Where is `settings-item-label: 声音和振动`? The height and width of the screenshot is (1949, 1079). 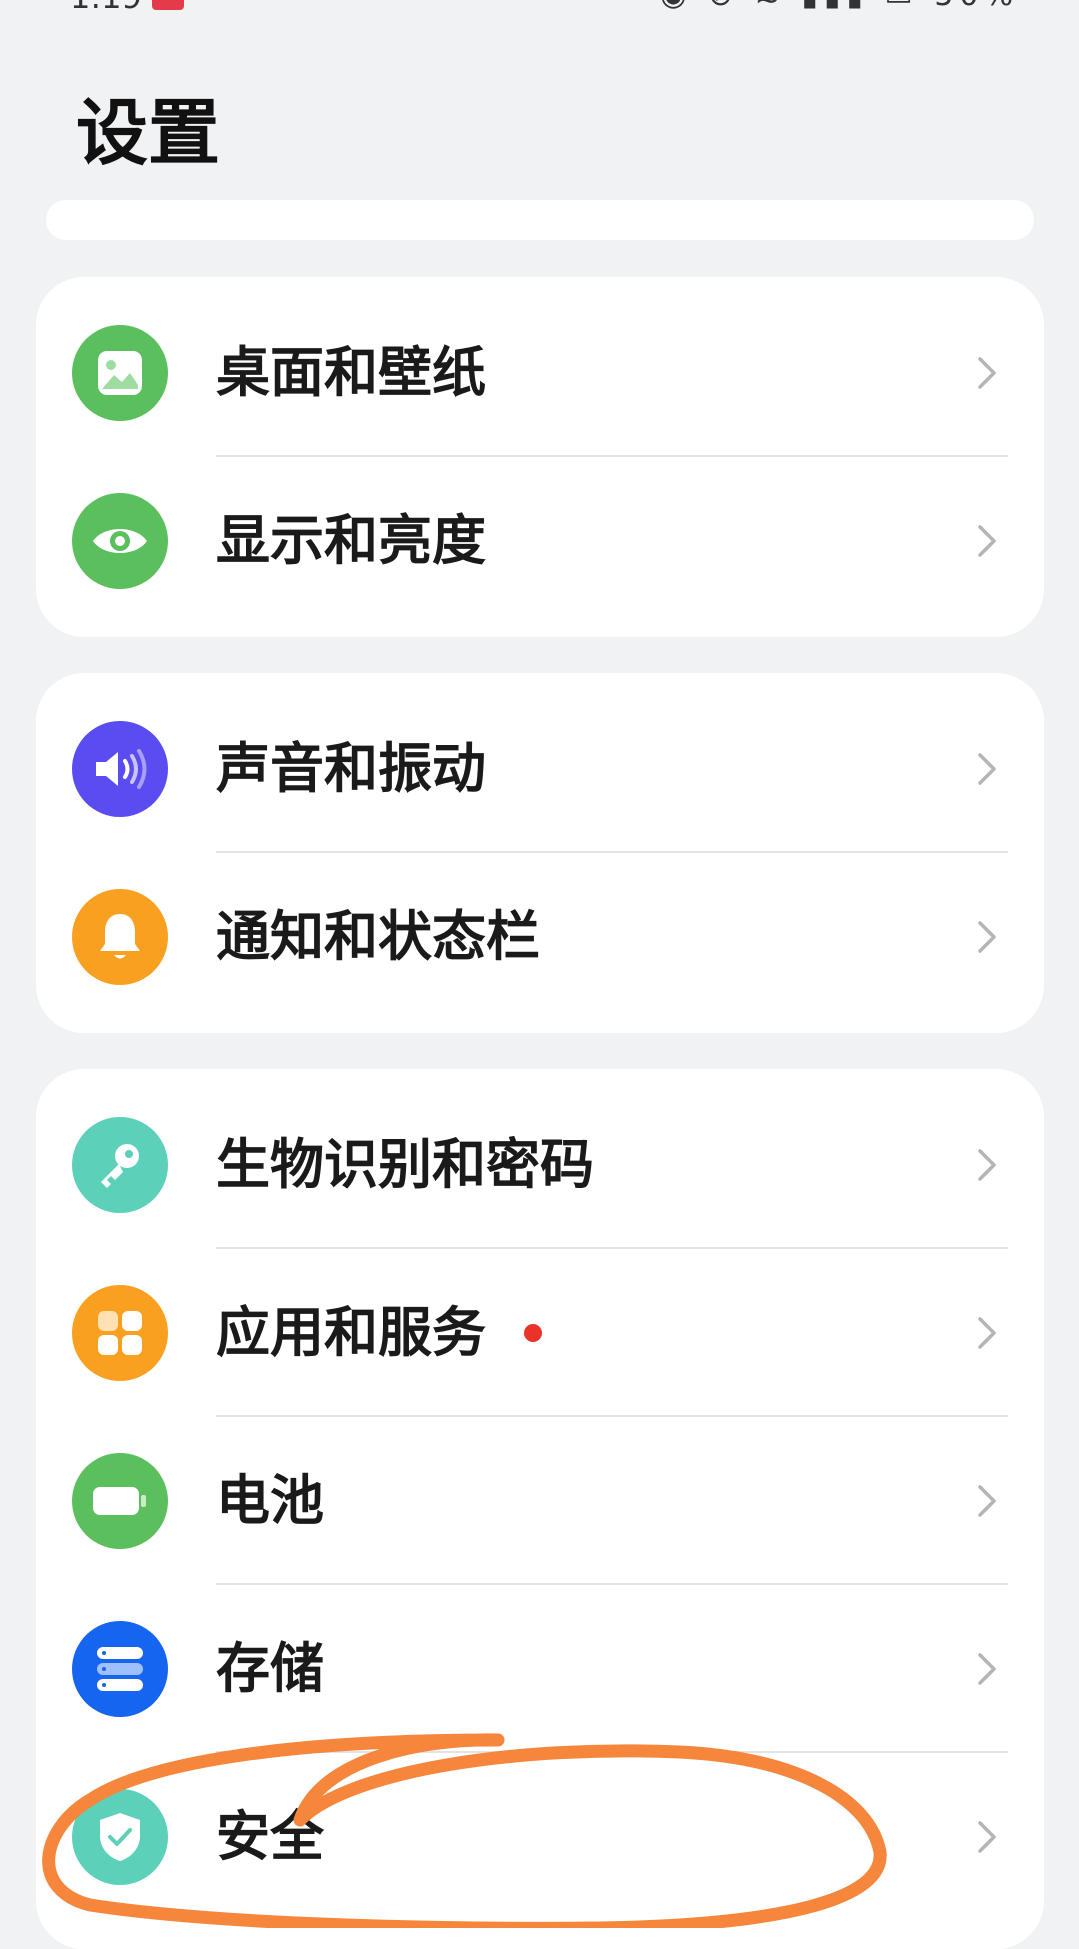
settings-item-label: 声音和振动 is located at coordinates (351, 768).